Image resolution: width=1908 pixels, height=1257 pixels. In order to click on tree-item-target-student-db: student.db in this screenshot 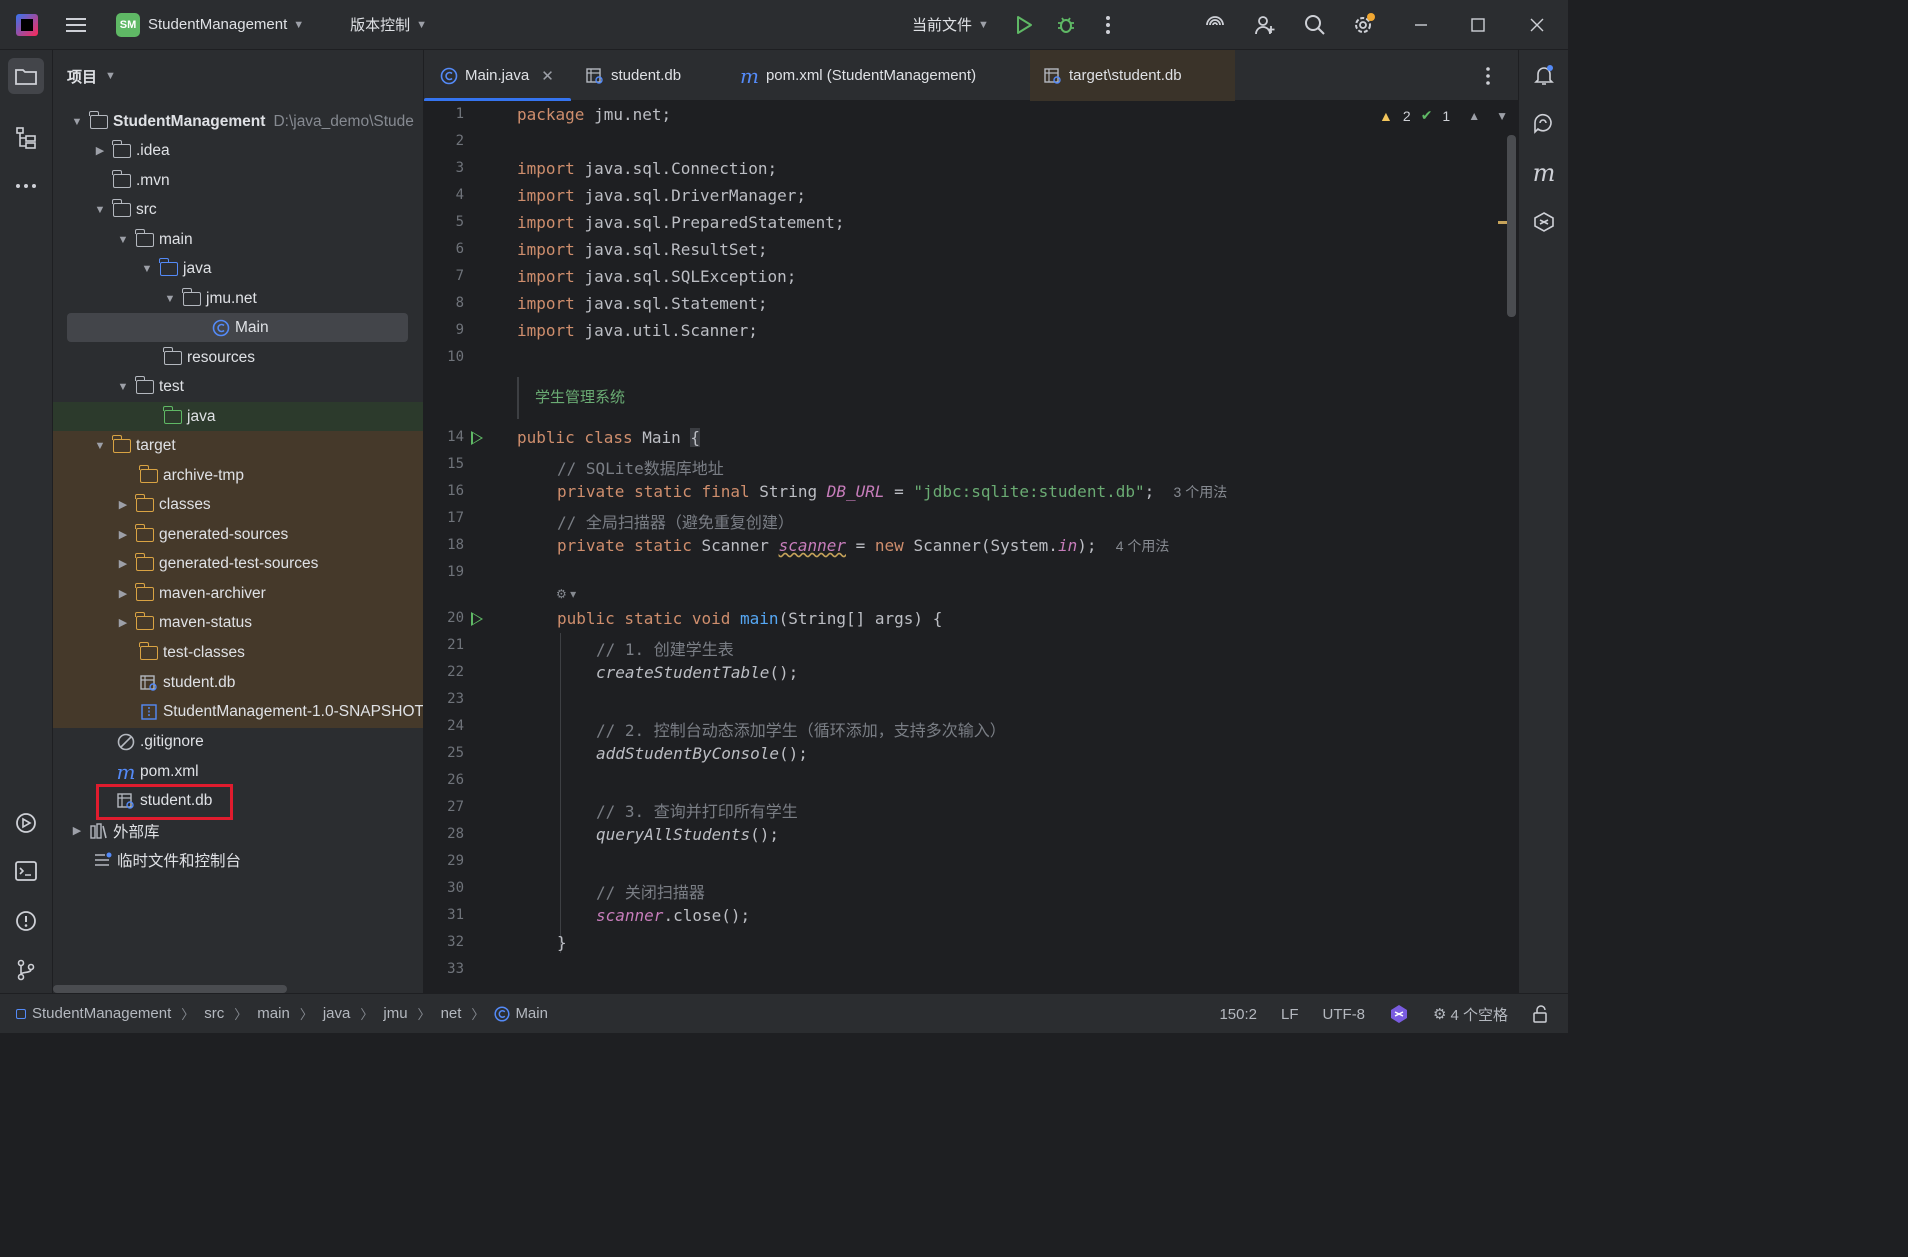, I will do `click(238, 682)`.